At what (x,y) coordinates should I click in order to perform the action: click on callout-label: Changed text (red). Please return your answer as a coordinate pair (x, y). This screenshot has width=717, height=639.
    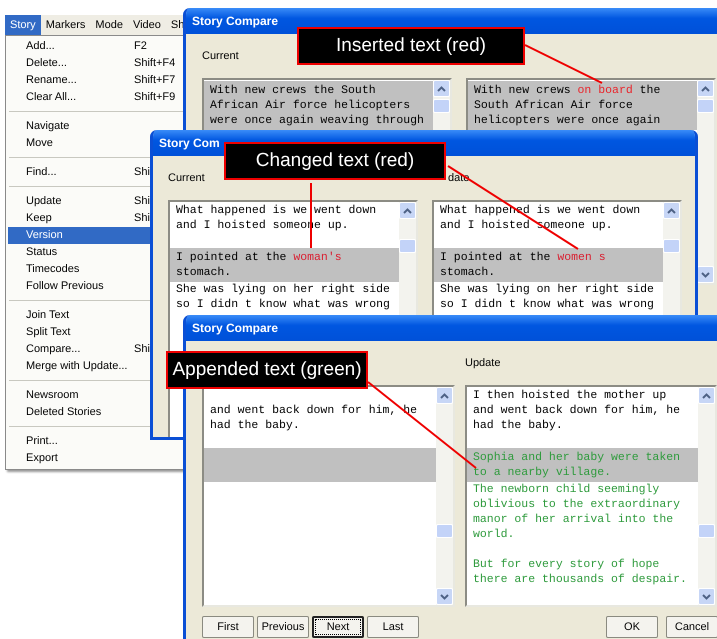
    Looking at the image, I should click on (335, 161).